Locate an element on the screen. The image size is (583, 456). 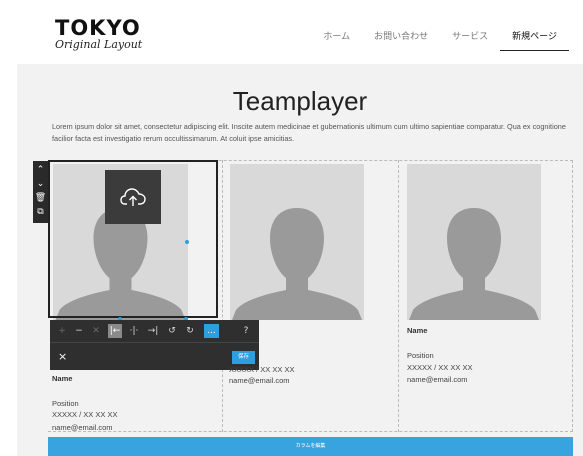
align-right-icon: →| is located at coordinates (153, 331).